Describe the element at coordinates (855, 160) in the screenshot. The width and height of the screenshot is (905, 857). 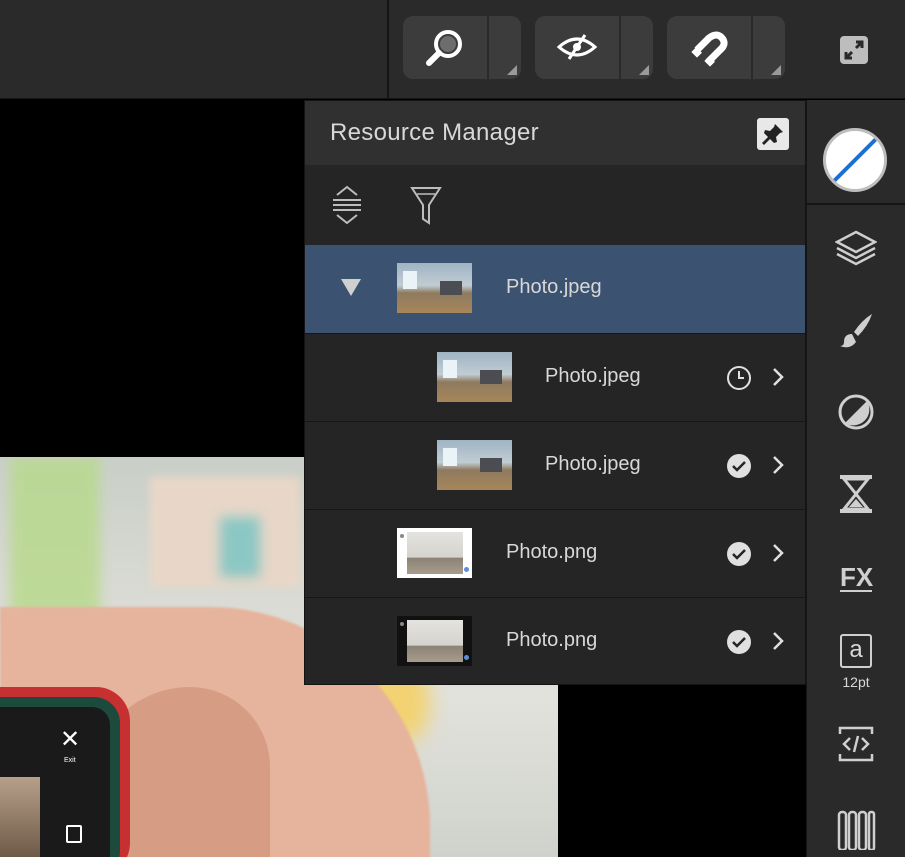
I see `color-well-icon` at that location.